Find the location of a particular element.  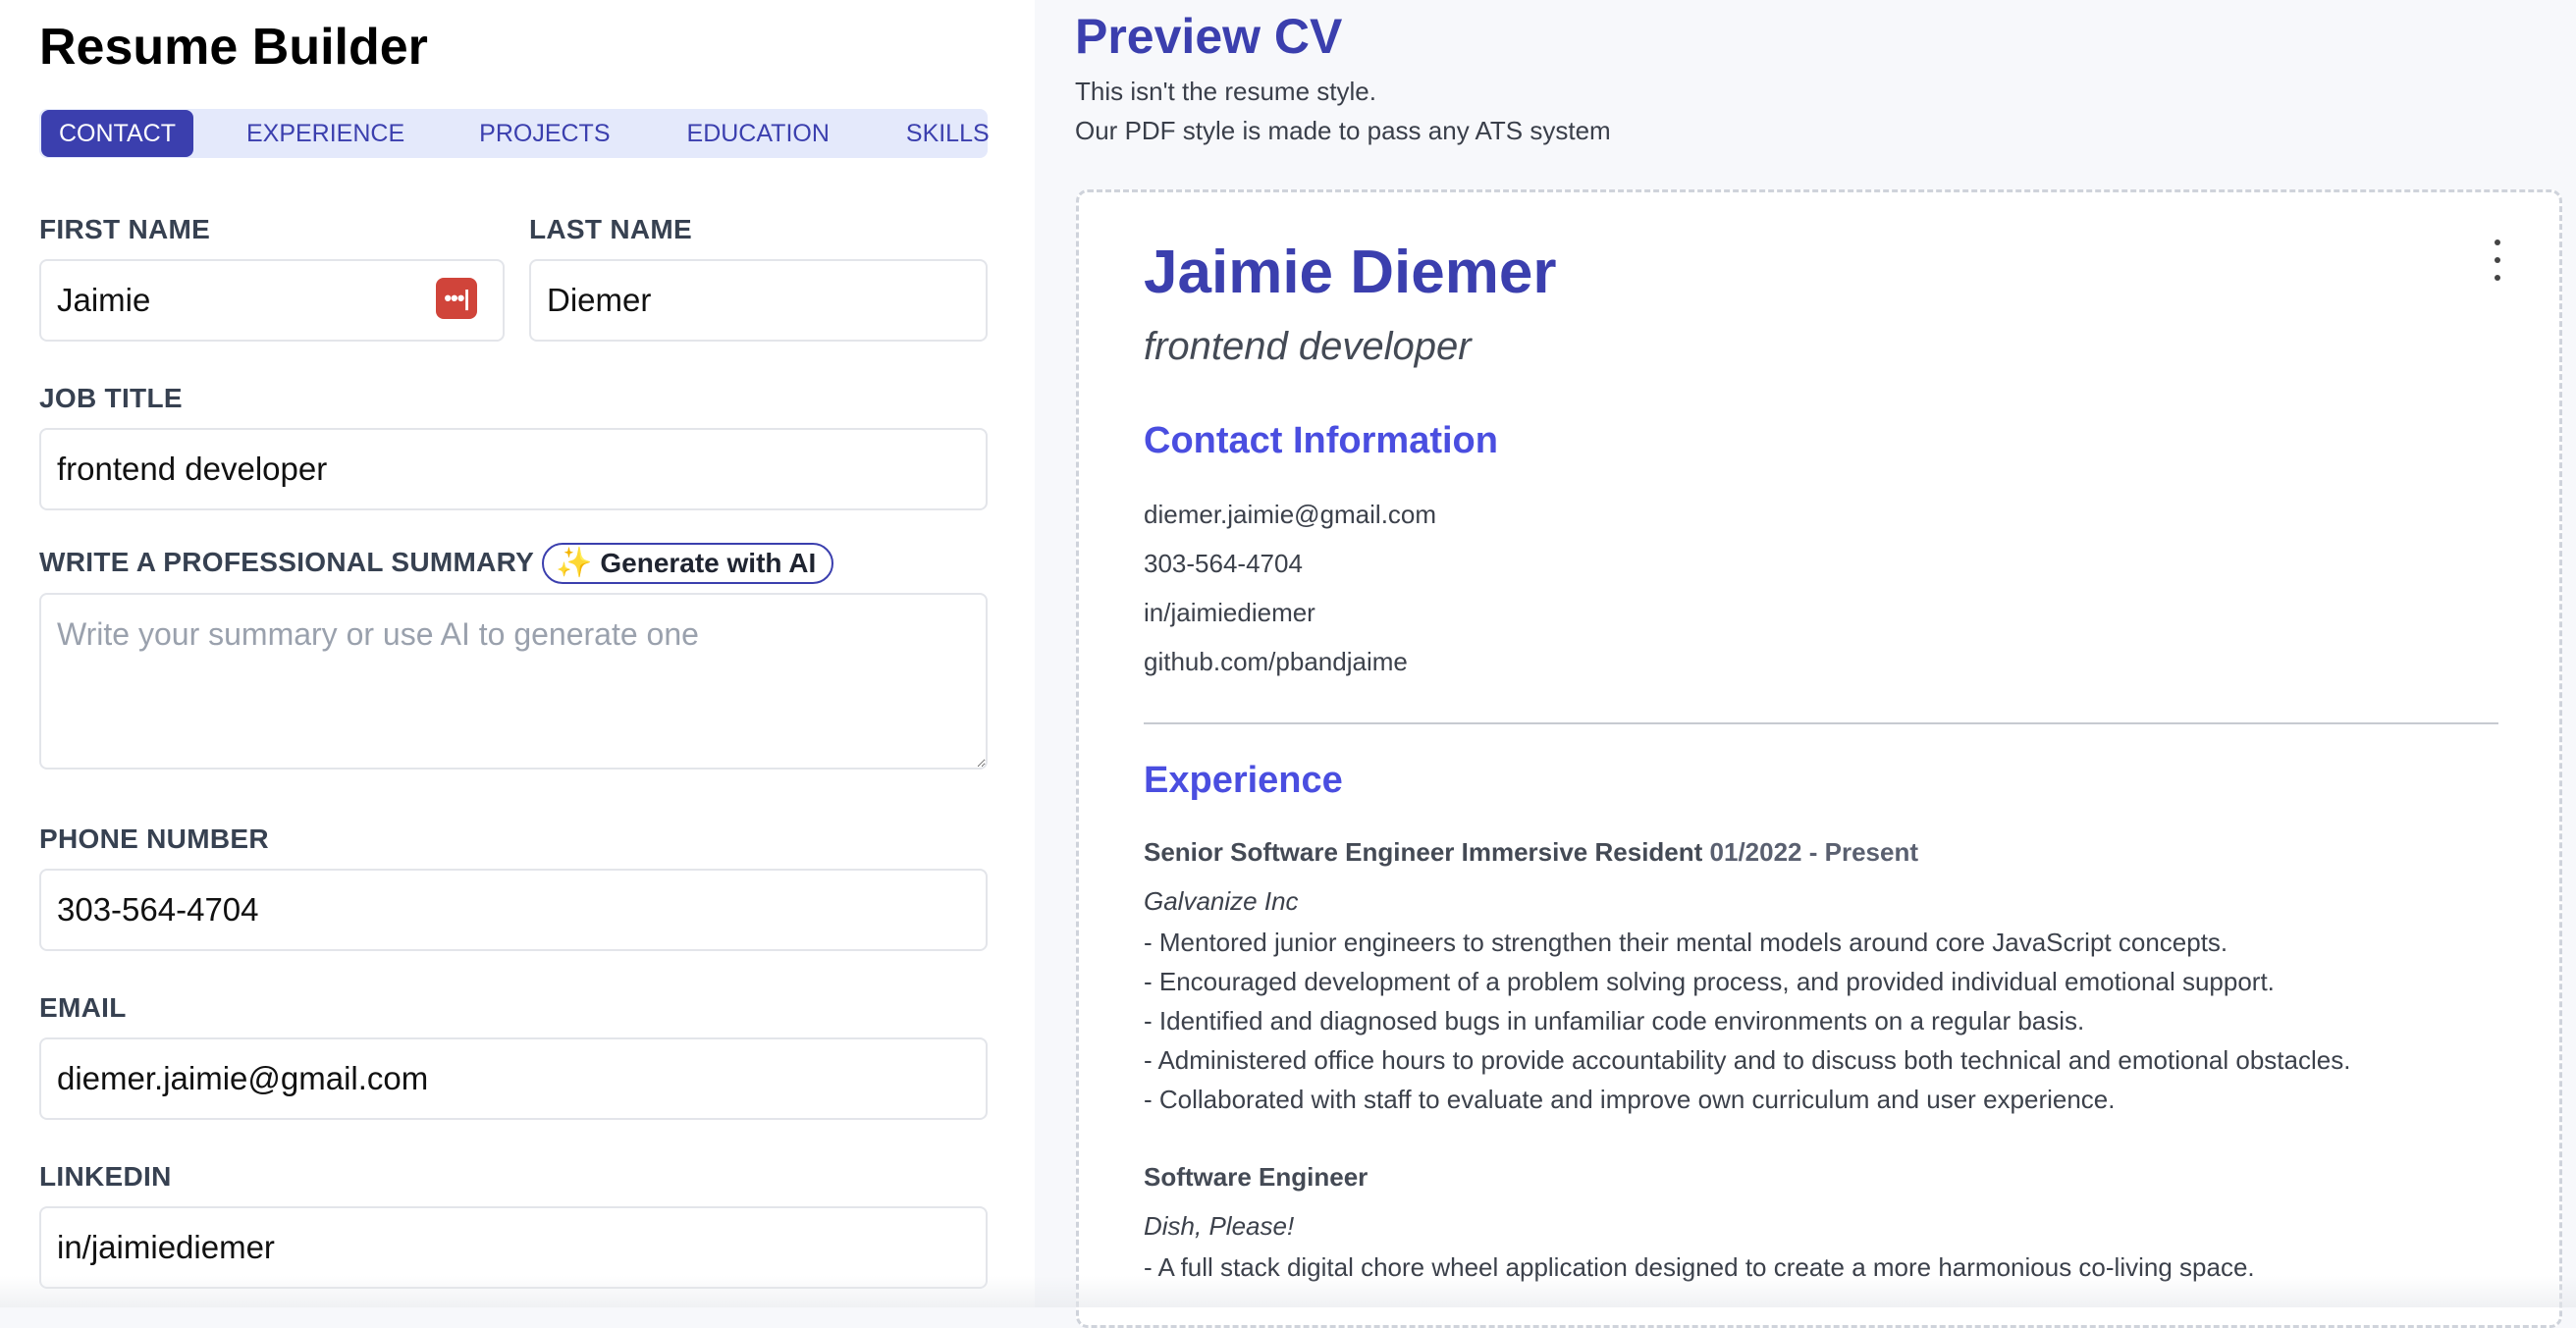

tab-skills: SKILLS is located at coordinates (947, 133).